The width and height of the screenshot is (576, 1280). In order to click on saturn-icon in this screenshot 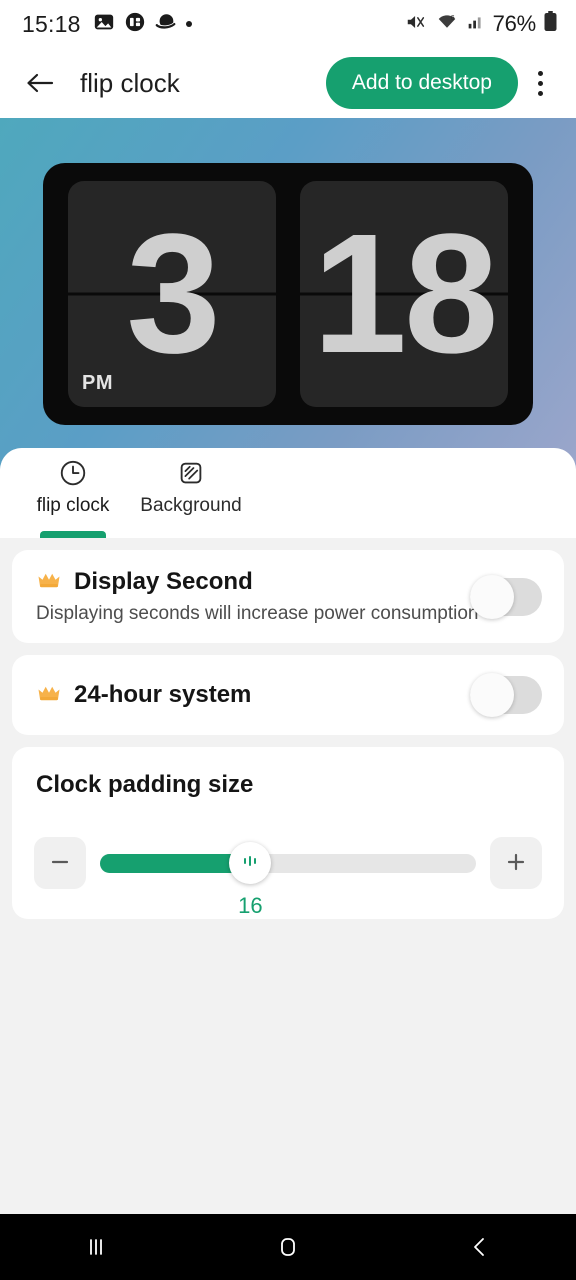, I will do `click(166, 24)`.